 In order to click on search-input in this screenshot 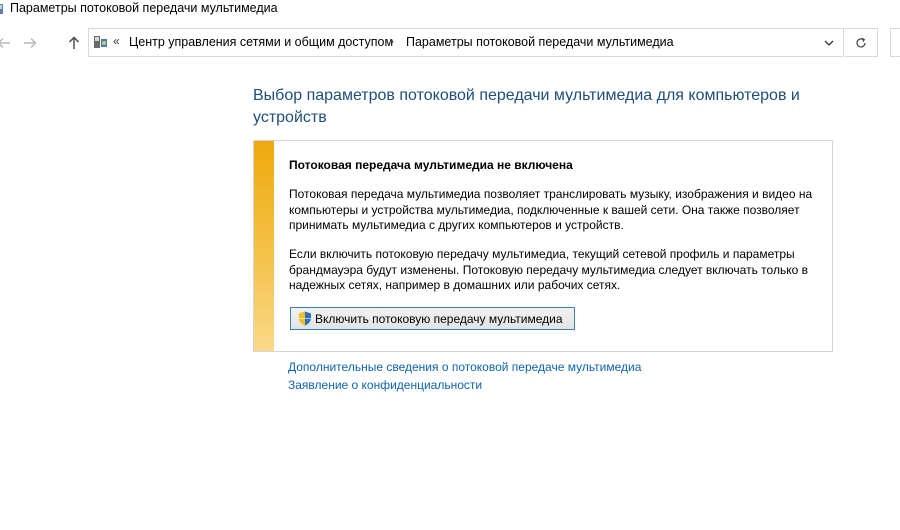, I will do `click(895, 42)`.